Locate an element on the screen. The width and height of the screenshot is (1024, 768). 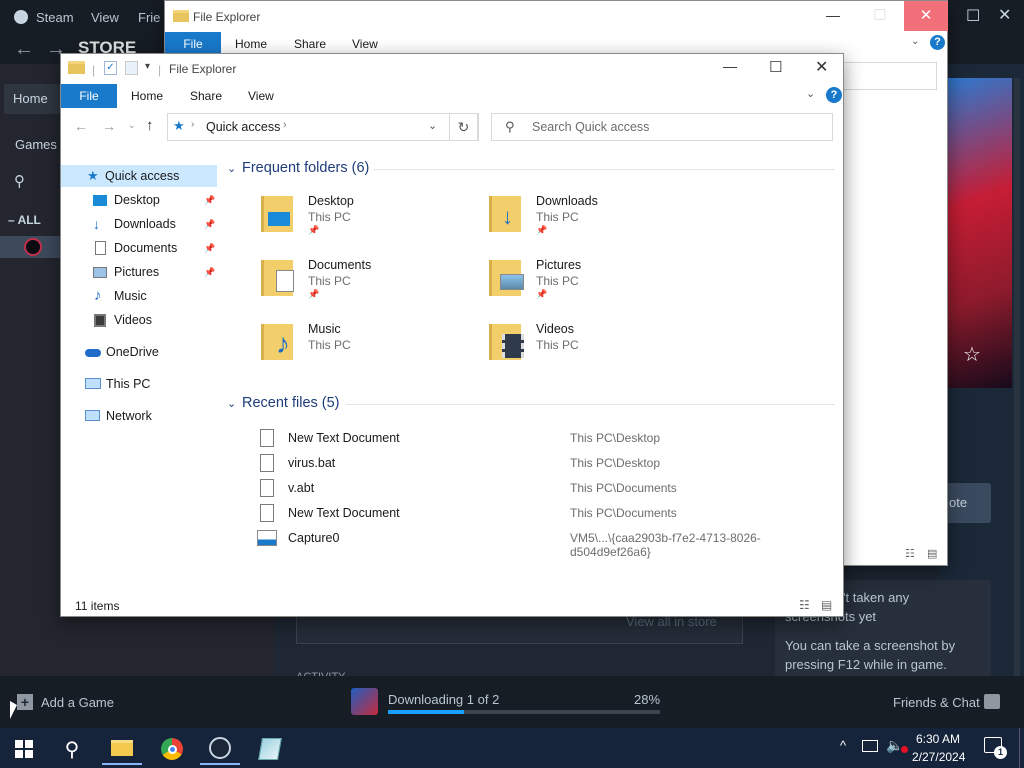
folder-tile-videos: Videos This PC is located at coordinates (589, 346).